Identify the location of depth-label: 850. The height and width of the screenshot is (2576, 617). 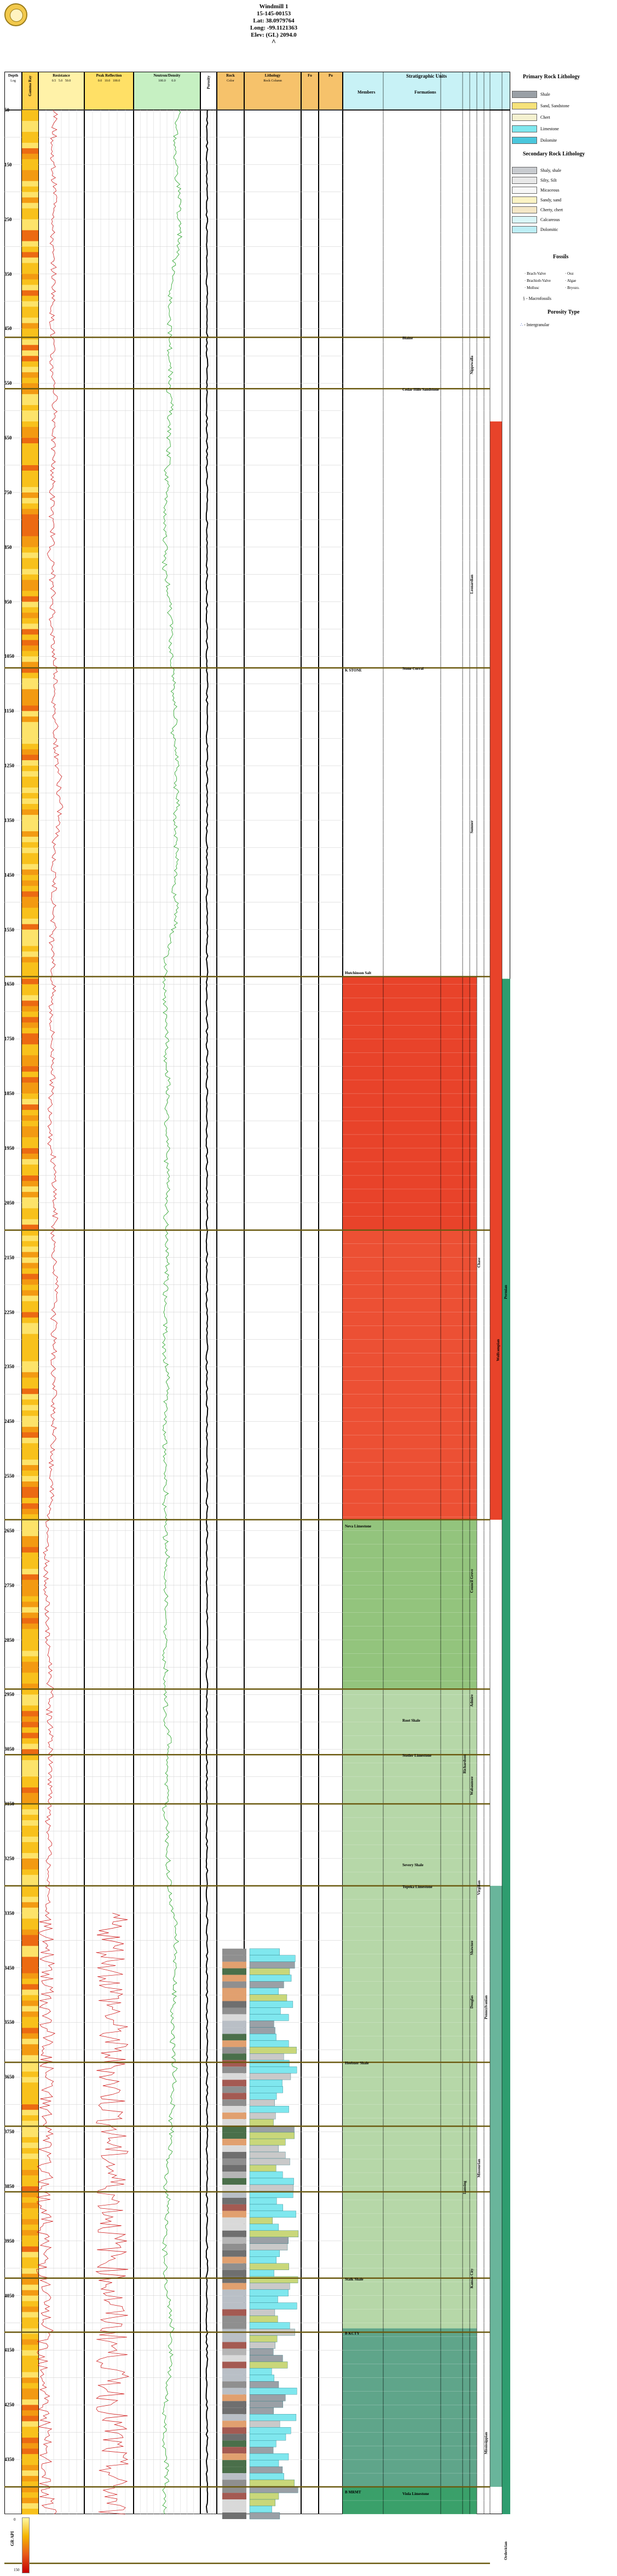
(8, 547).